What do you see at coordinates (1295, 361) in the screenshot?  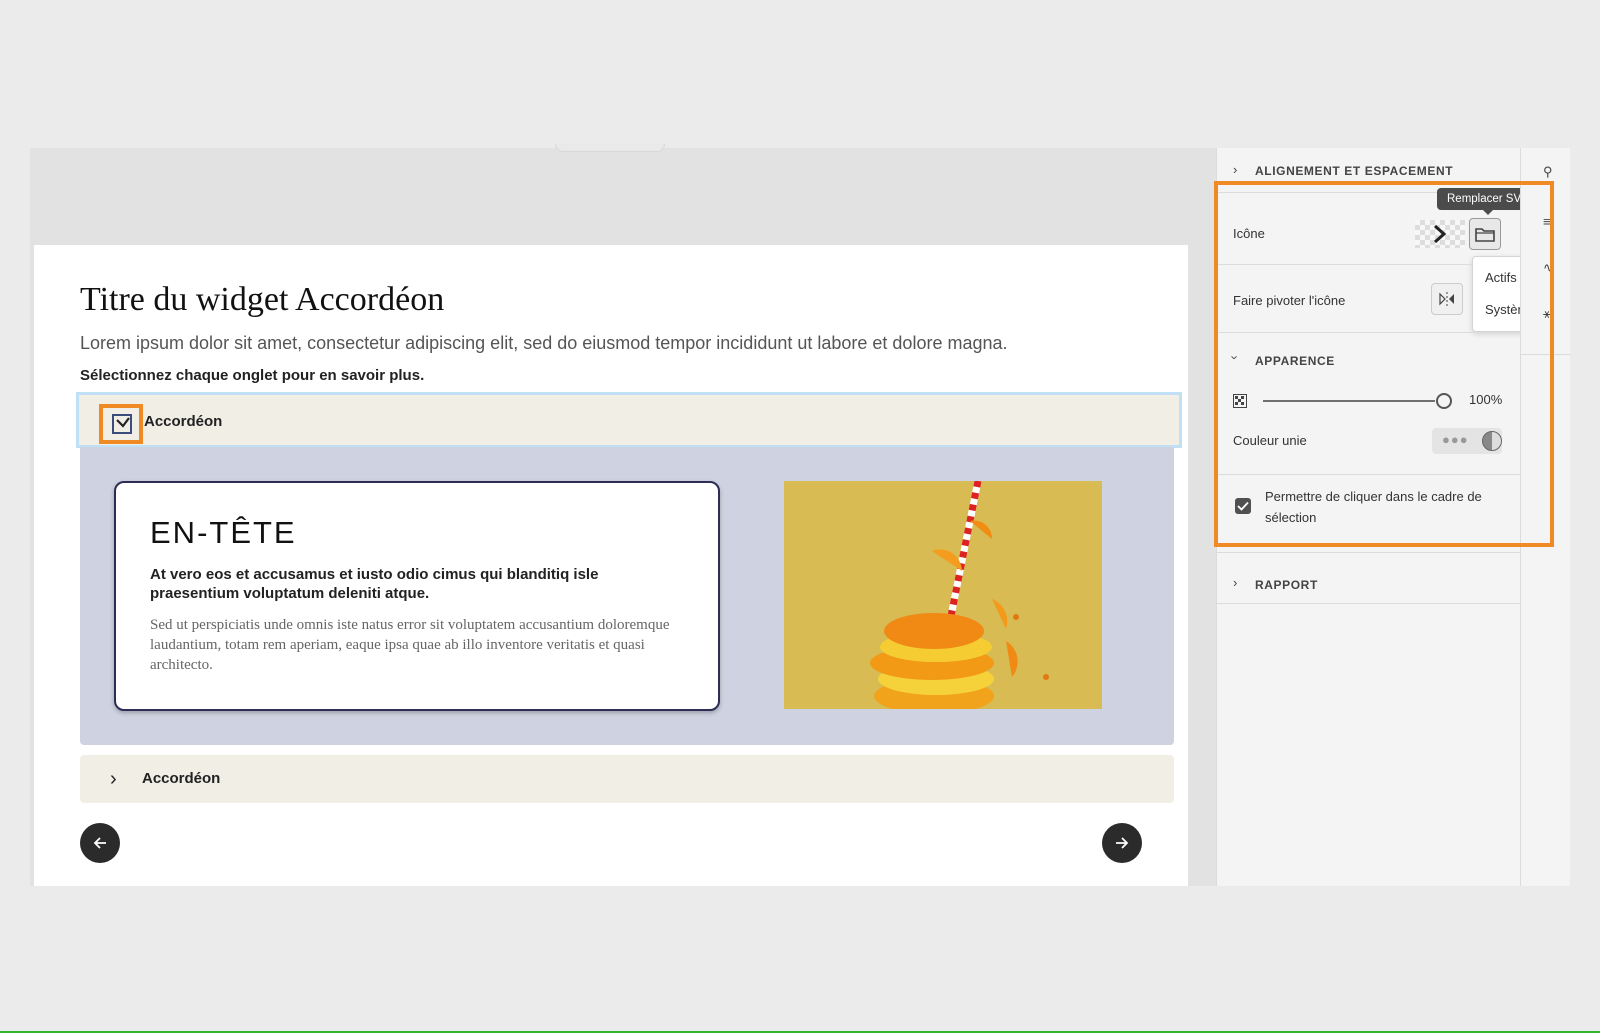 I see `section-appearance: APPARENCE` at bounding box center [1295, 361].